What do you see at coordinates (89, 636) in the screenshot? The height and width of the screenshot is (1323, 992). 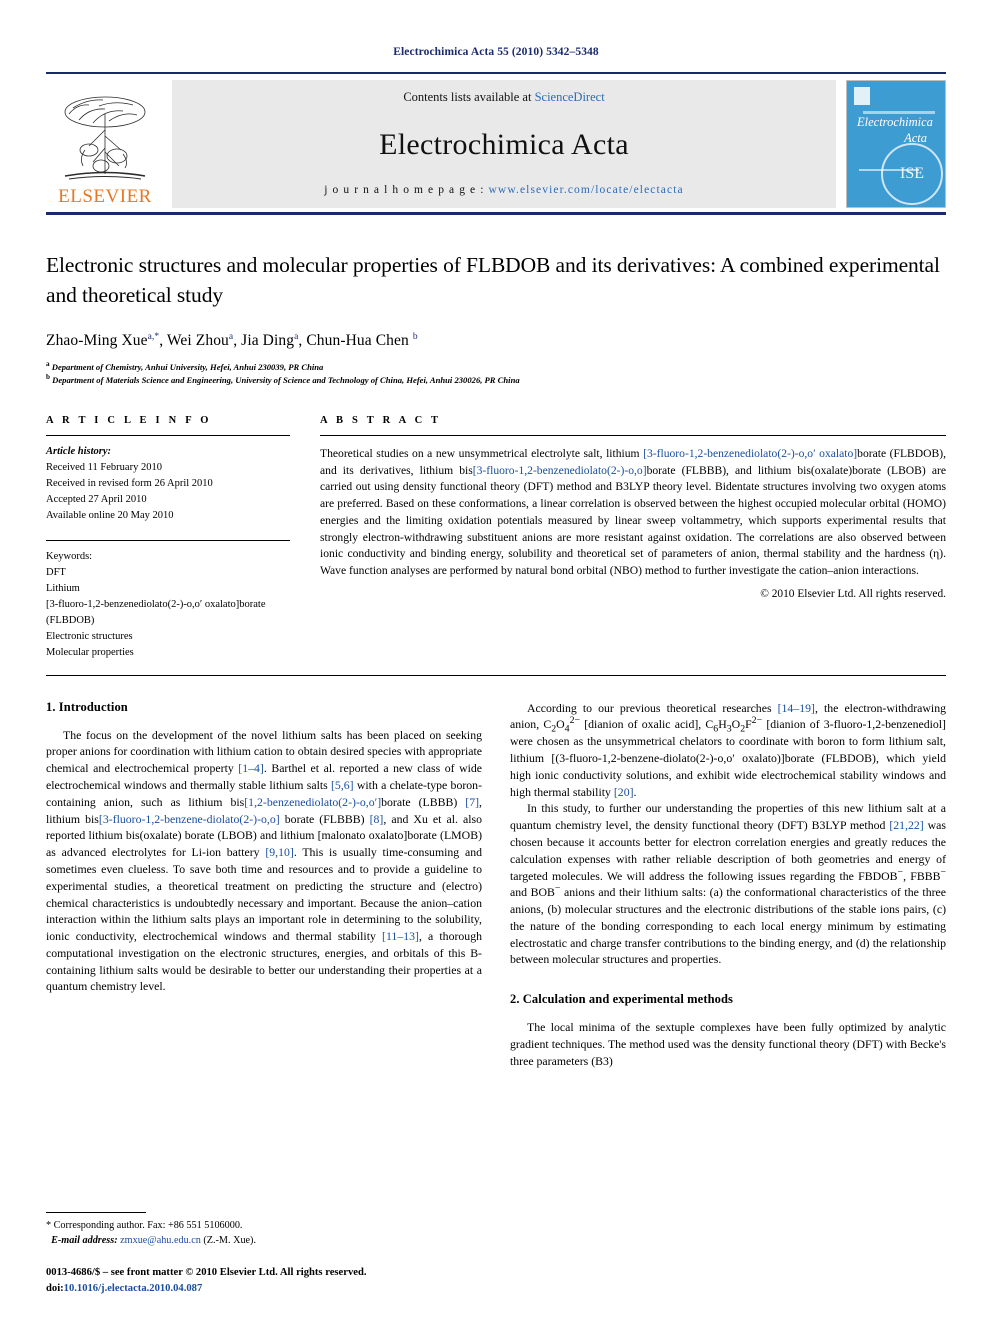 I see `keyword-item: Electronic structures` at bounding box center [89, 636].